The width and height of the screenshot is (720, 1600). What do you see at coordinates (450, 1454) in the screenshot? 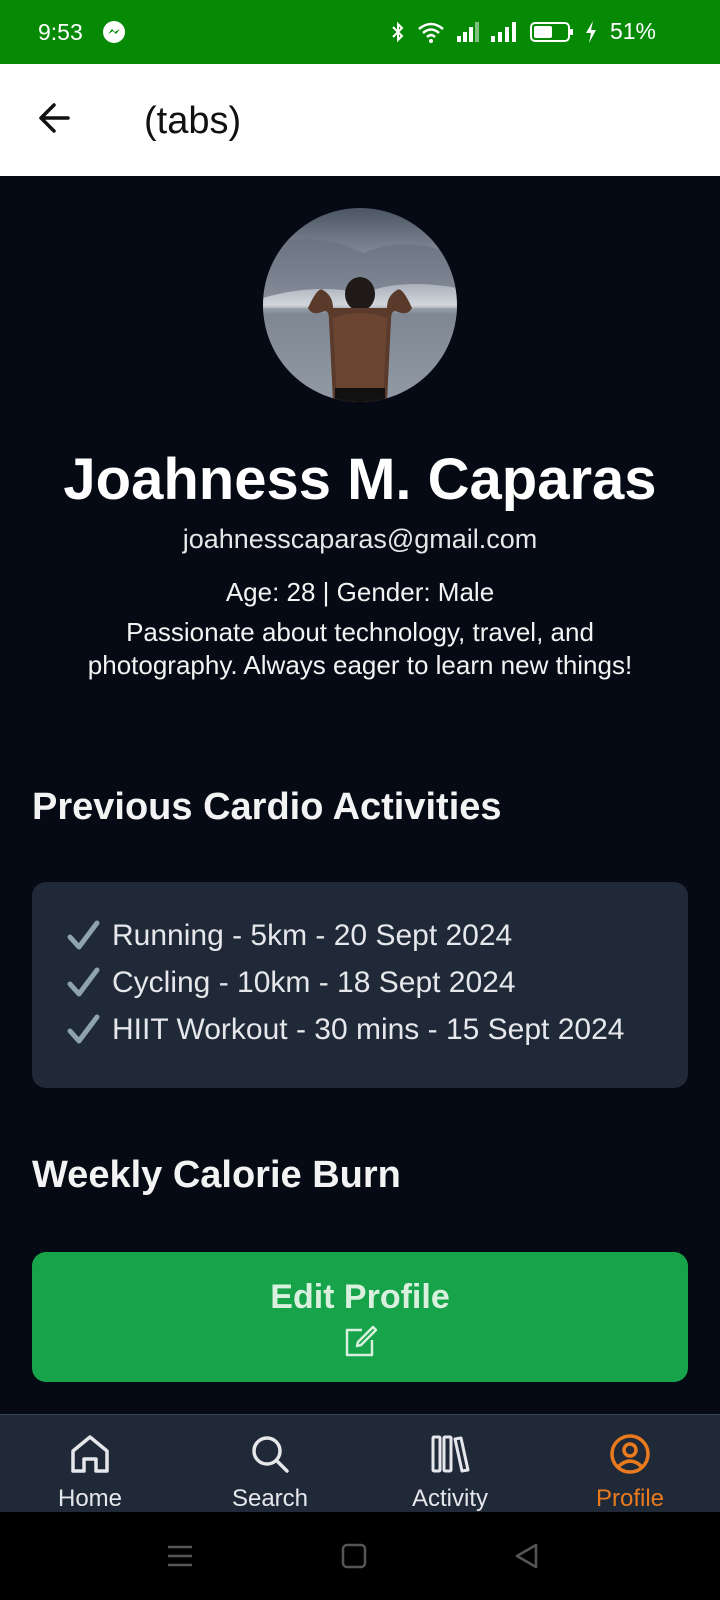
I see `library-icon` at bounding box center [450, 1454].